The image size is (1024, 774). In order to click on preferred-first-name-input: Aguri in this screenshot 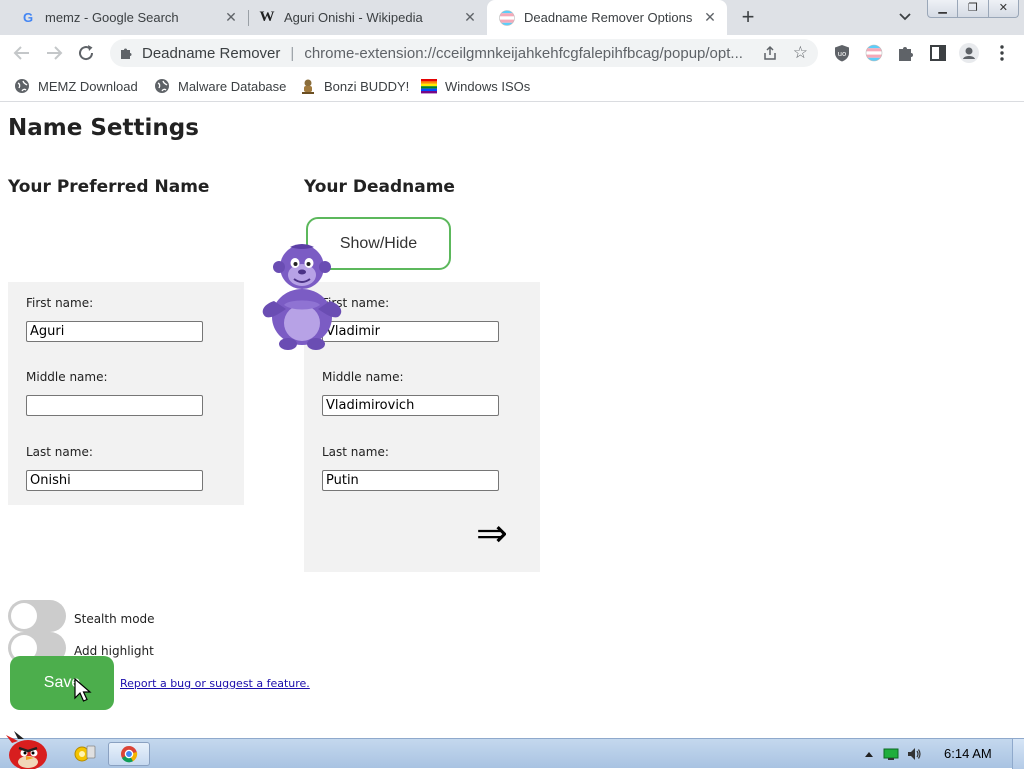, I will do `click(114, 331)`.